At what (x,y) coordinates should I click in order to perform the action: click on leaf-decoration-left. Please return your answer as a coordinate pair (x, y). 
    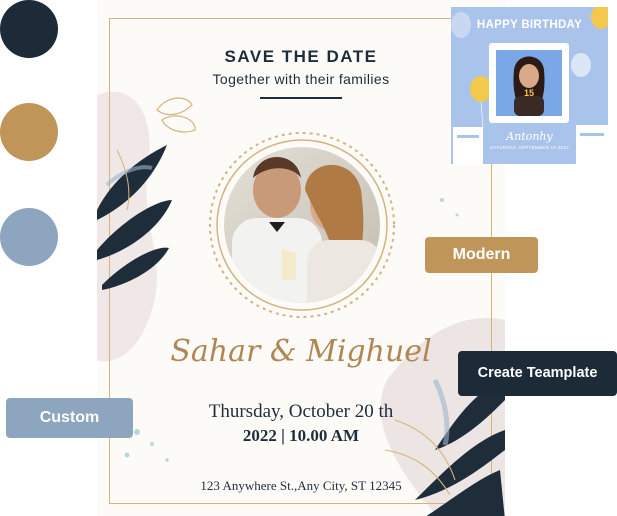
    Looking at the image, I should click on (146, 193).